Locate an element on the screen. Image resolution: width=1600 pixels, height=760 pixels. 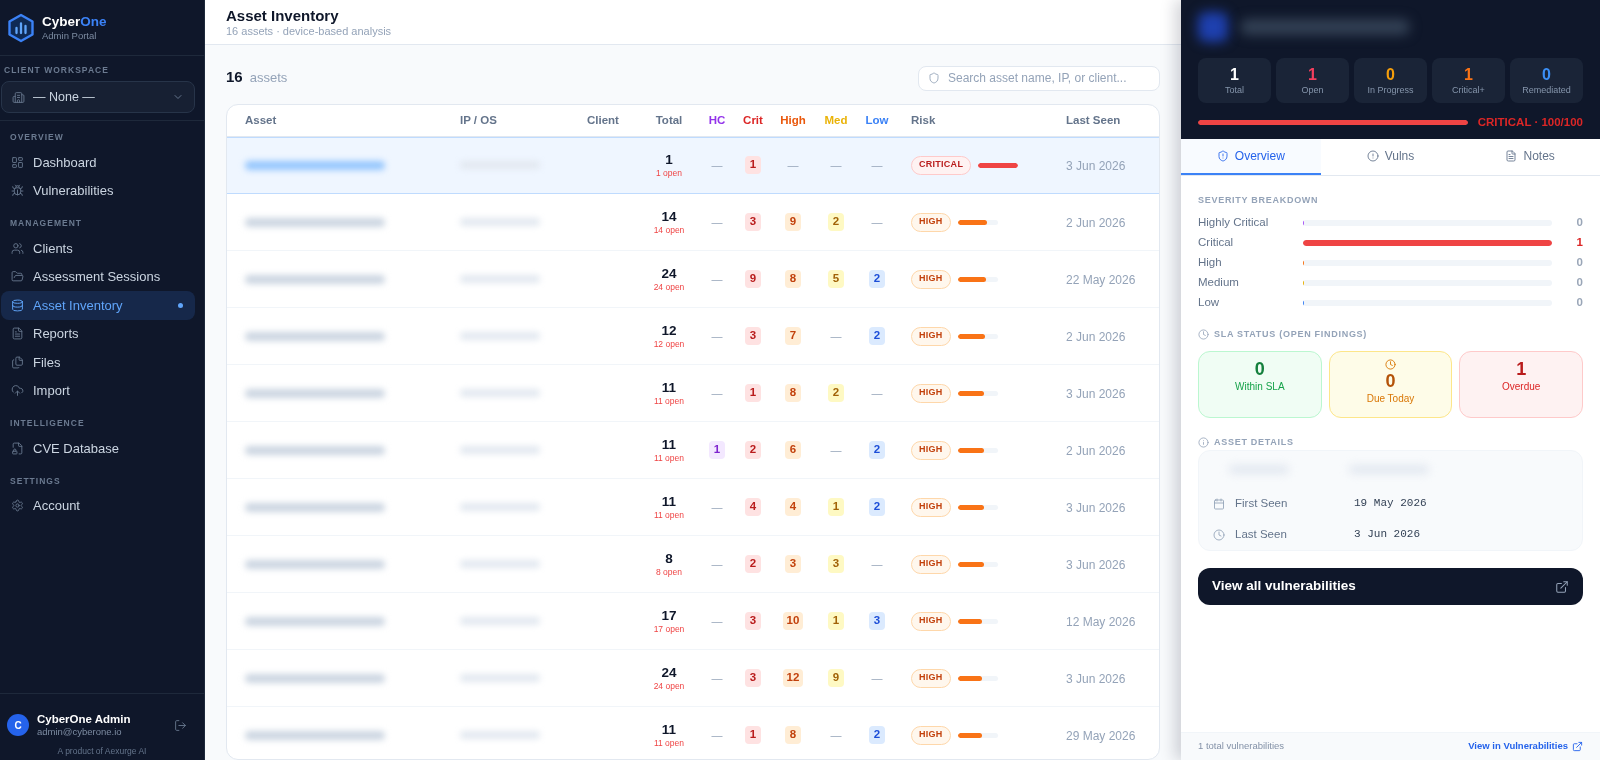
column-header: Risk is located at coordinates (923, 120).